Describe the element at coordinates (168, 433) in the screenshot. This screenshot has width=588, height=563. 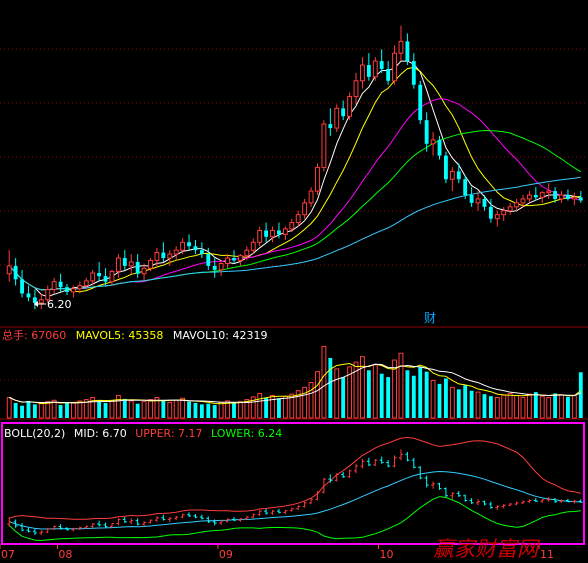
I see `boll-upper-label: UPPER: 7.17` at that location.